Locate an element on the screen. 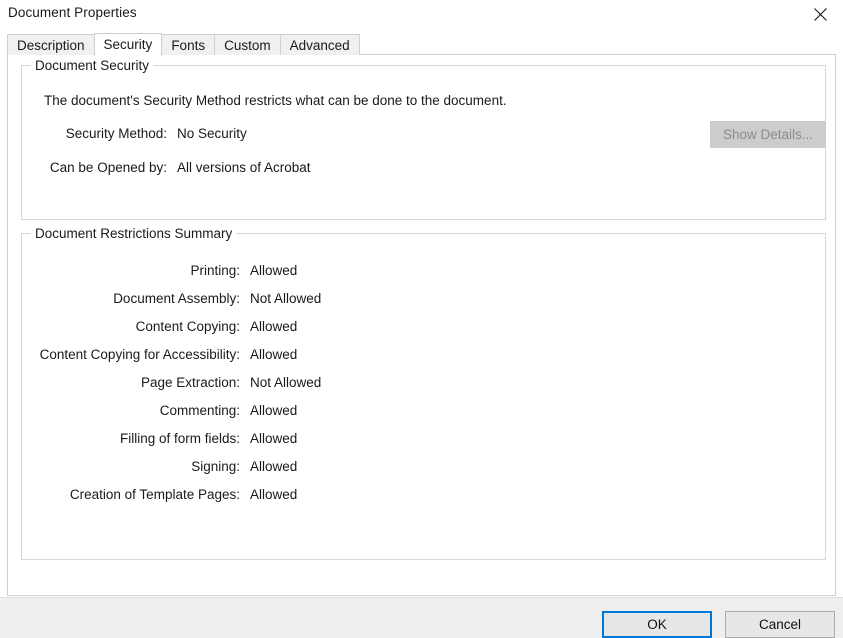 The width and height of the screenshot is (843, 638). restriction-label-content-copying: Content Copying: is located at coordinates (187, 326).